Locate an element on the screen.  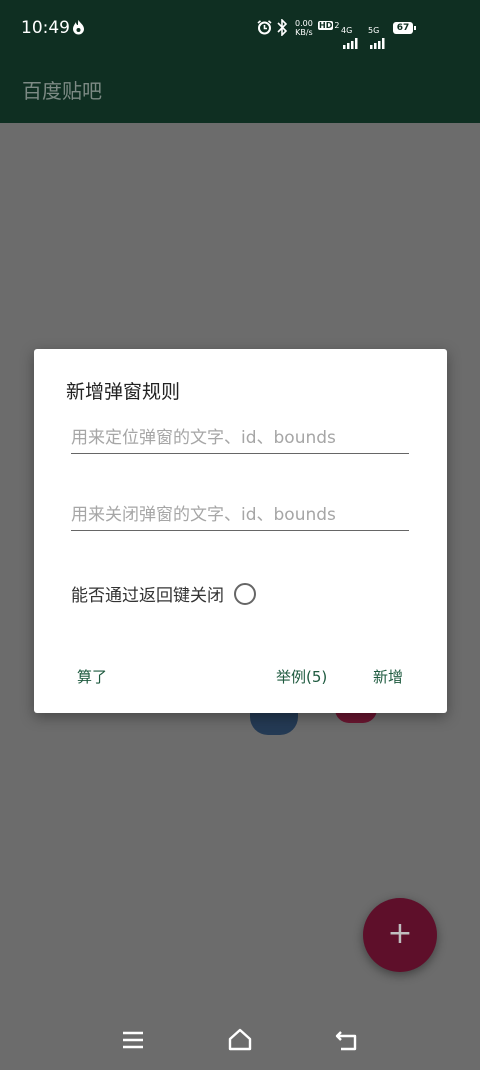
bluetooth-icon is located at coordinates (282, 27).